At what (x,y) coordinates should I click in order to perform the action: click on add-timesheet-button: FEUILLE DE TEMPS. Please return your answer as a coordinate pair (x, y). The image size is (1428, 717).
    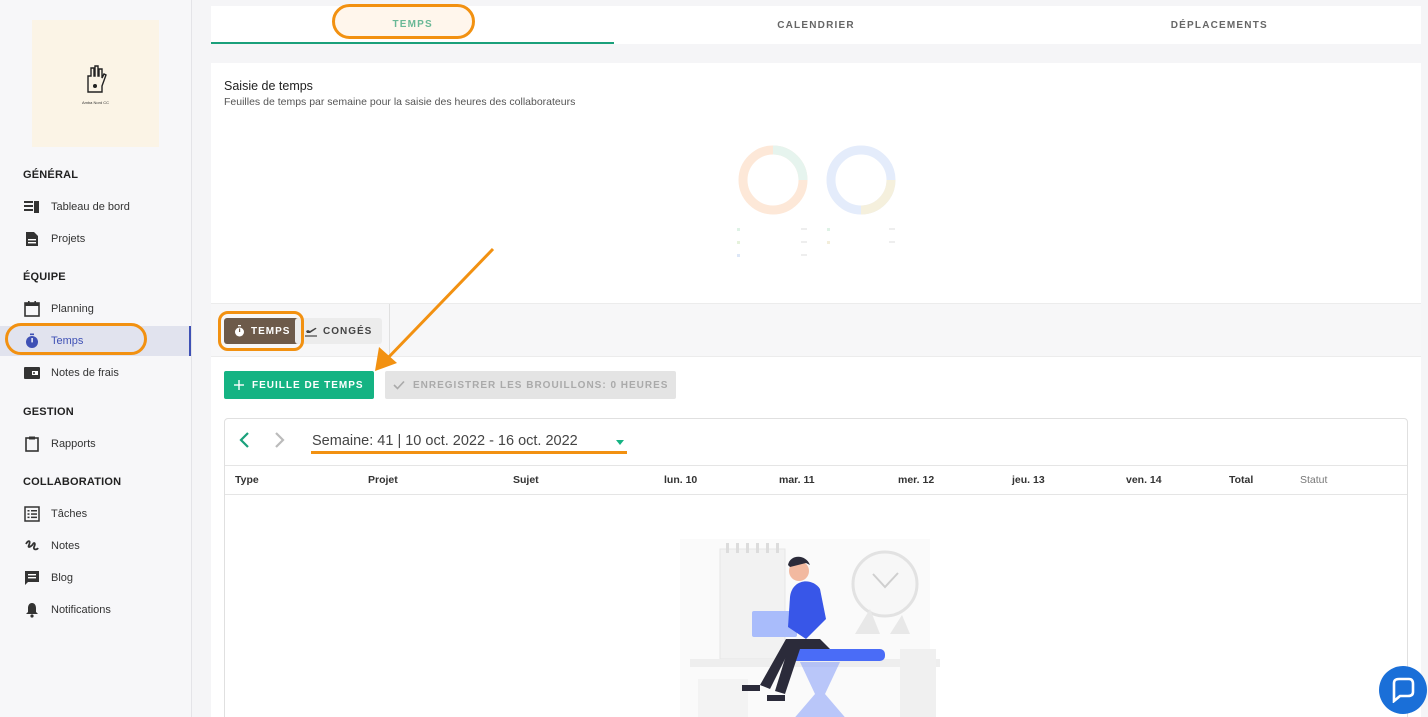
    Looking at the image, I should click on (299, 385).